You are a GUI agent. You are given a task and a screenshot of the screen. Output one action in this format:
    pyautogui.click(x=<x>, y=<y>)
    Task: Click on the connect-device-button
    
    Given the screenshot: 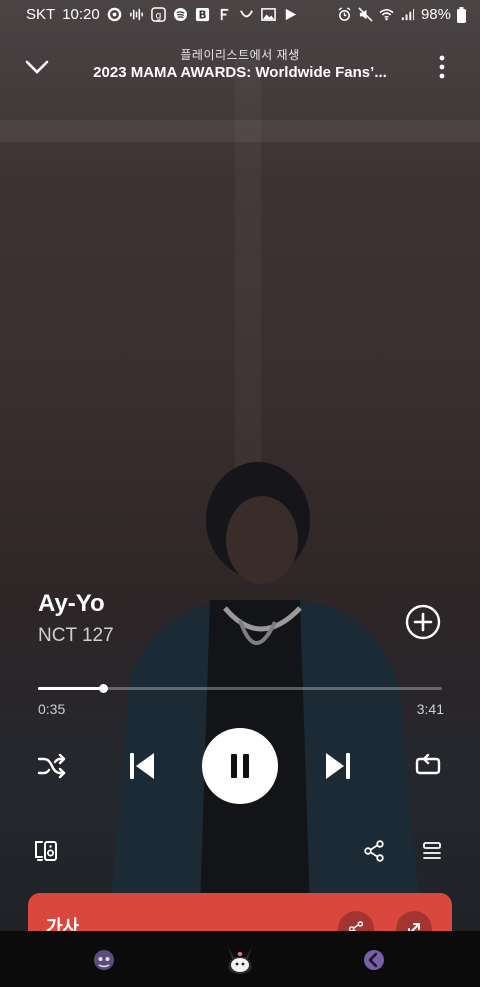 What is the action you would take?
    pyautogui.click(x=46, y=851)
    